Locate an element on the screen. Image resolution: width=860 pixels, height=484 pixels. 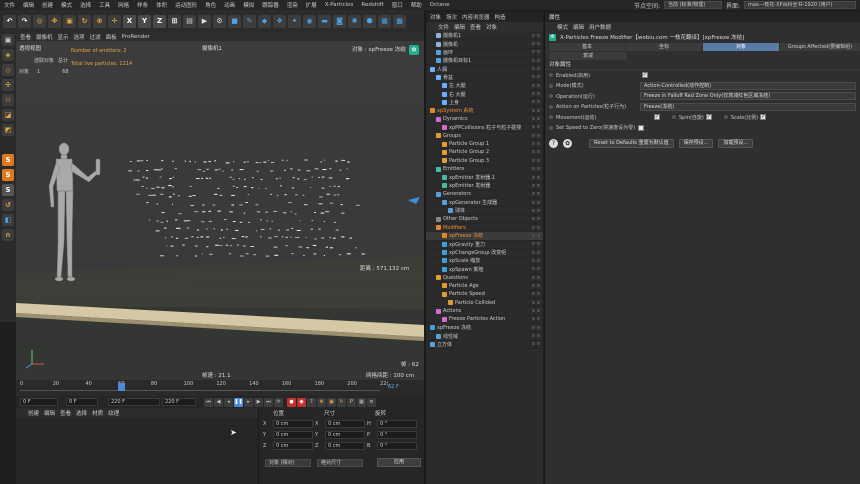
polygons-mode-icon: ◩ is located at coordinates (8, 130).